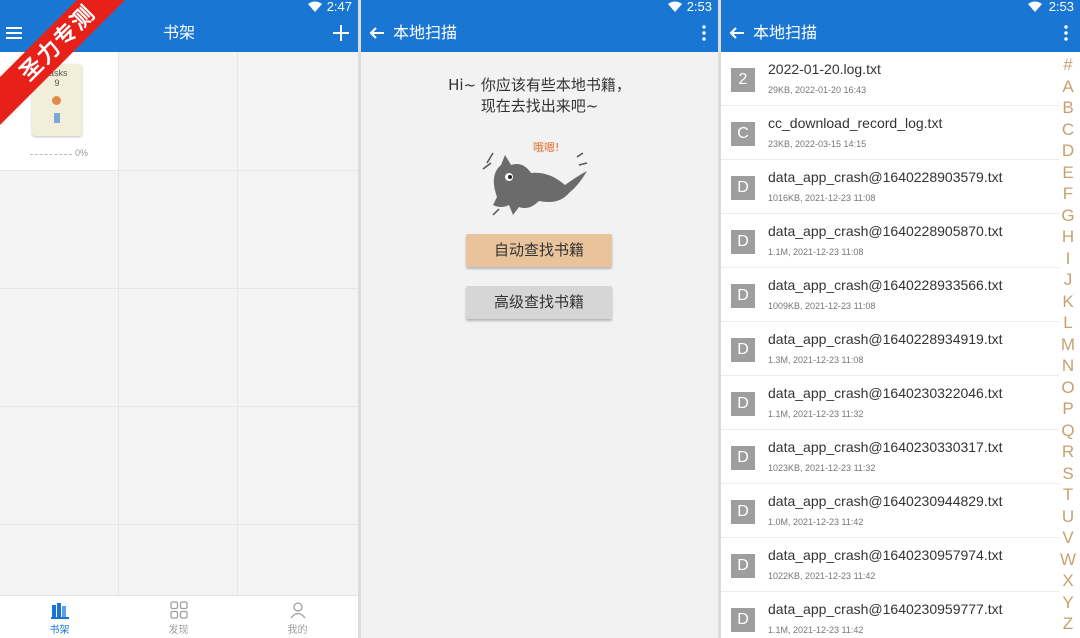 The height and width of the screenshot is (638, 1080). Describe the element at coordinates (822, 198) in the screenshot. I see `file-meta: 1016KB, 2021-12-23 11:08` at that location.